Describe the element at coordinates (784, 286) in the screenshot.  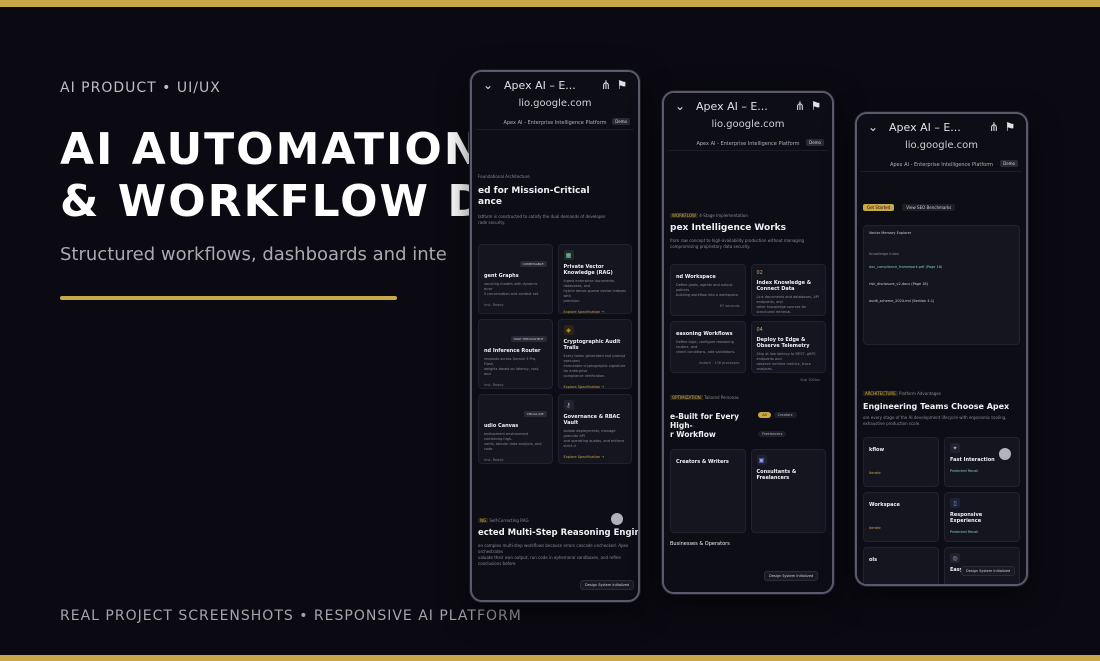
I see `step-title: Index Knowledge & Connect Data` at that location.